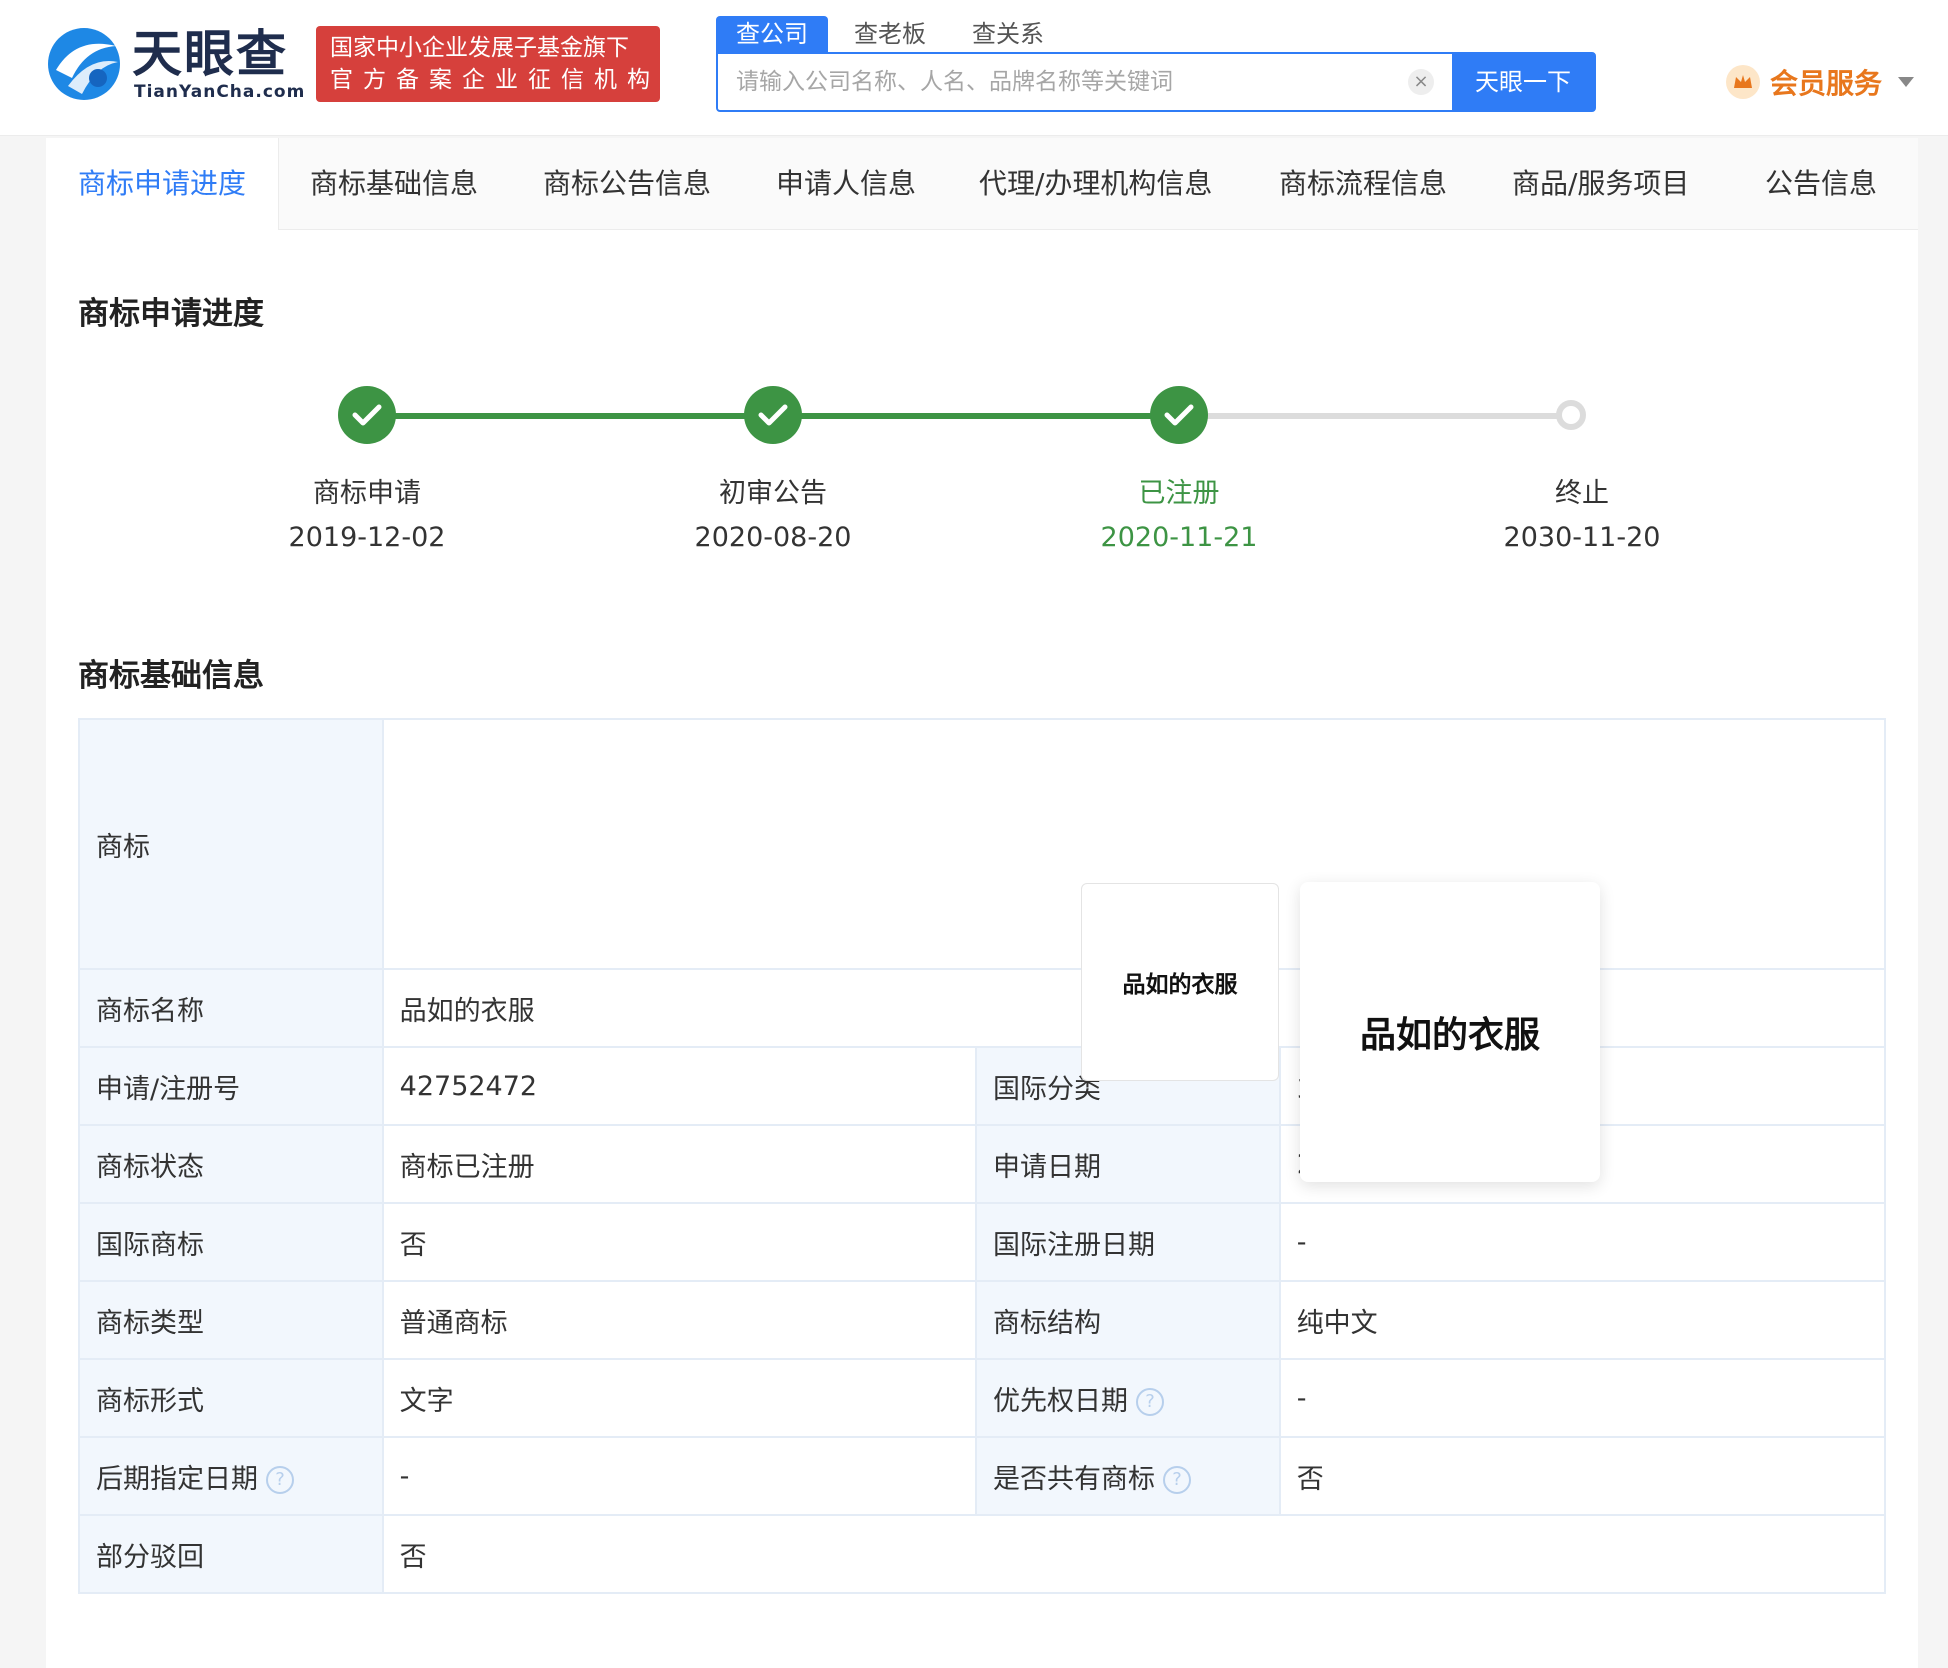  What do you see at coordinates (1582, 493) in the screenshot?
I see `step-label: 终止` at bounding box center [1582, 493].